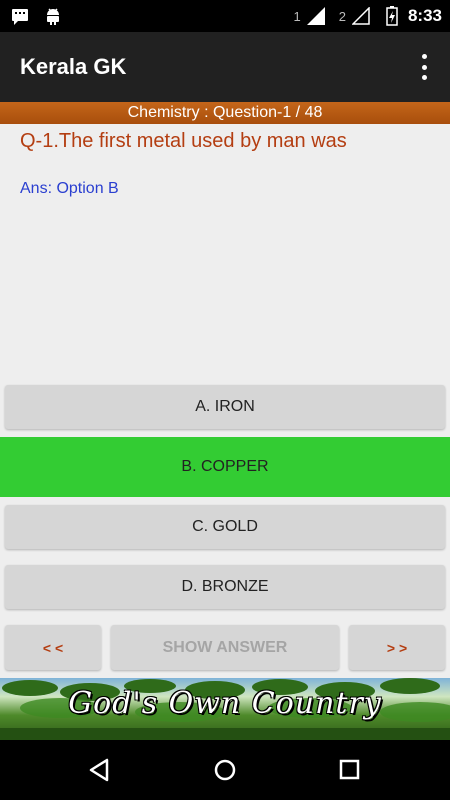  What do you see at coordinates (183, 141) in the screenshot?
I see `question-text: Q-1.The first metal used by man was` at bounding box center [183, 141].